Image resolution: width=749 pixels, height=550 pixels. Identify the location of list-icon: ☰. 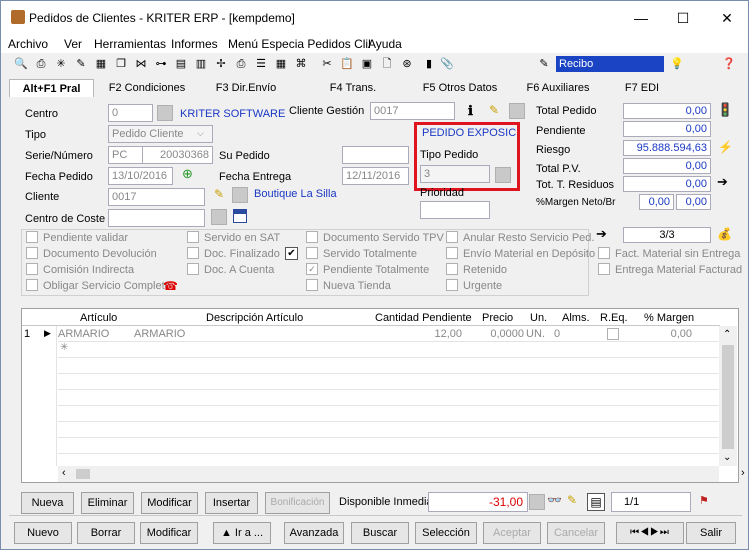
(261, 64).